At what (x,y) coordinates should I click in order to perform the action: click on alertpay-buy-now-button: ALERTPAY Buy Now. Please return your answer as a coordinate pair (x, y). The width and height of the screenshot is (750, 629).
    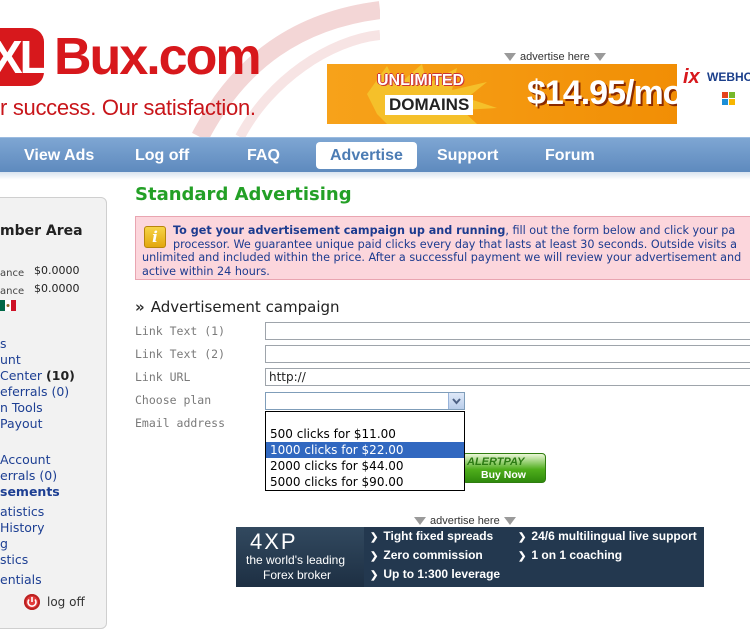
    Looking at the image, I should click on (504, 468).